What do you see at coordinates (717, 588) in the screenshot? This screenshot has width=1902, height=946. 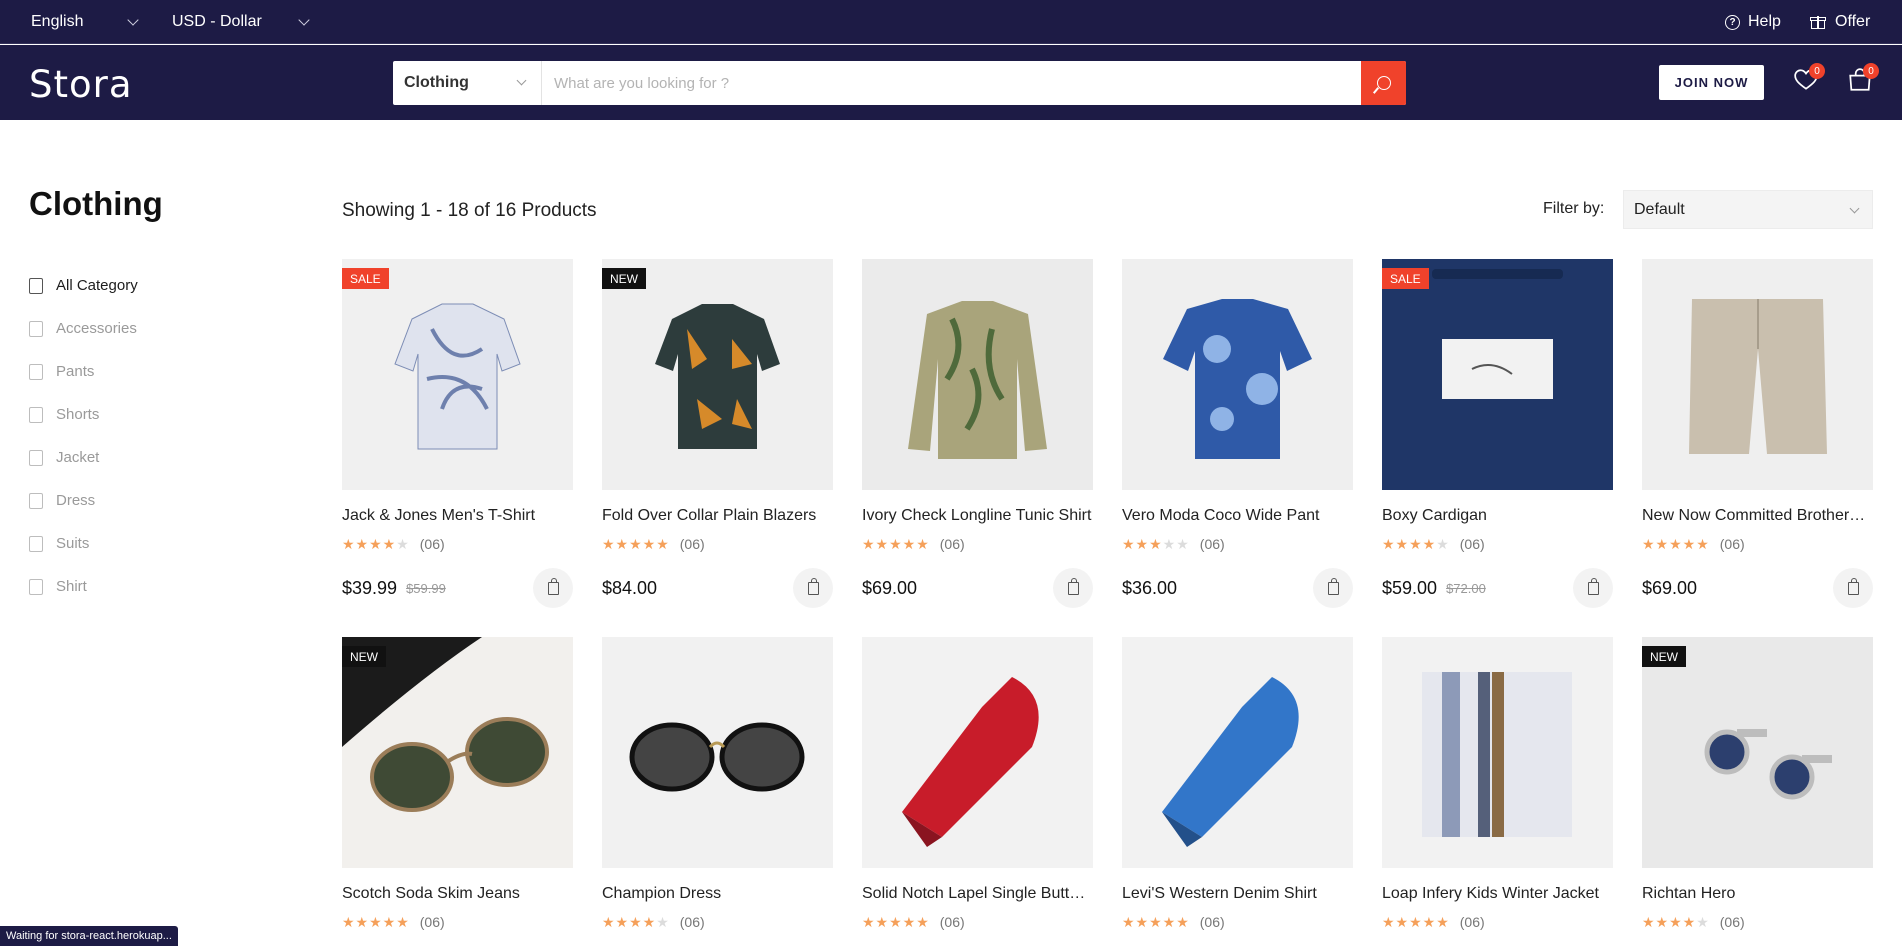 I see `price-row: $84.00` at bounding box center [717, 588].